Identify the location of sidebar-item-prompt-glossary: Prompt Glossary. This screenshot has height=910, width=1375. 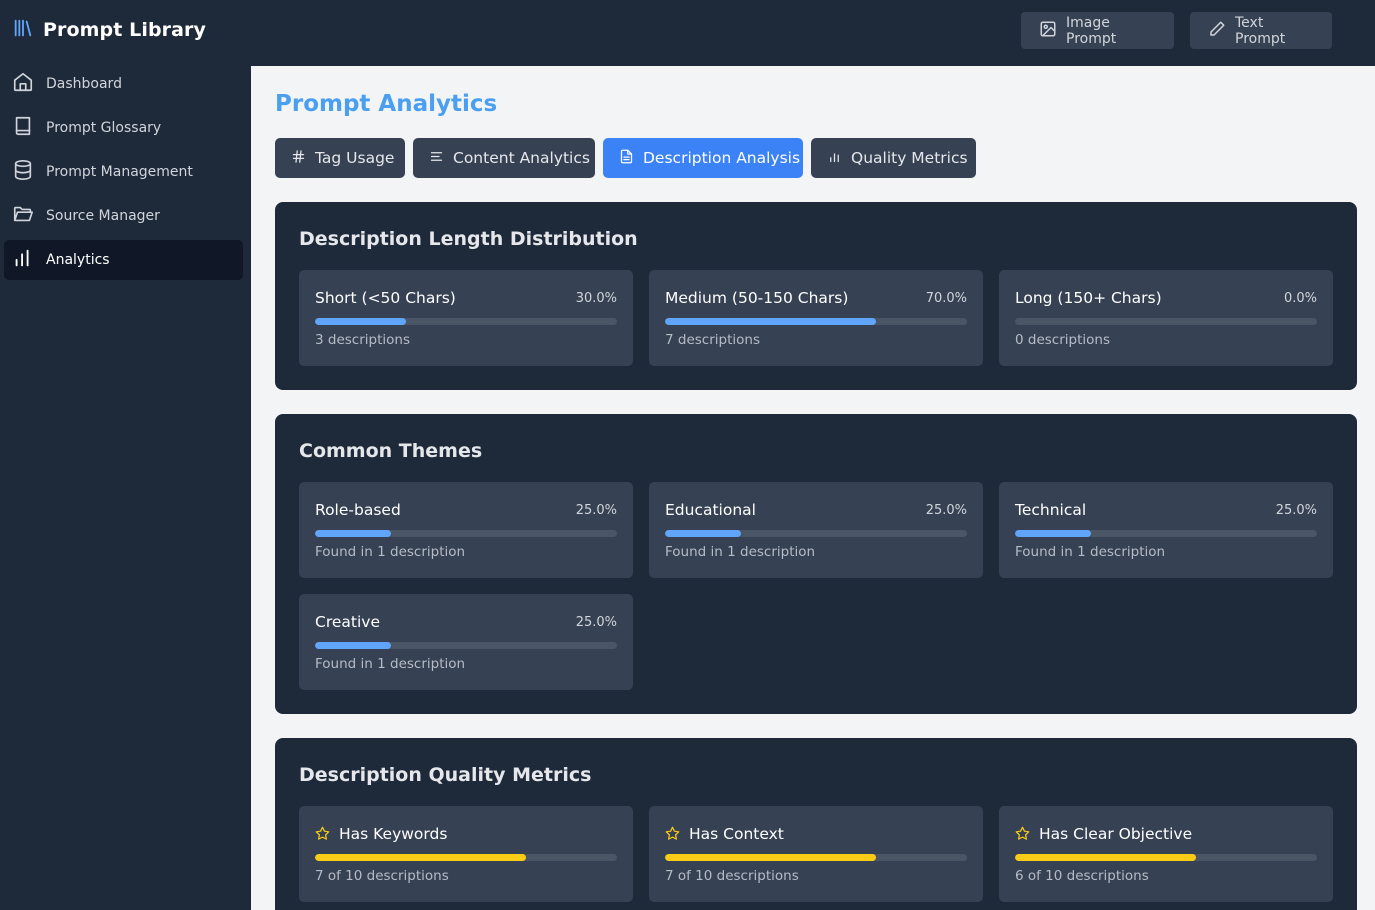
(123, 128).